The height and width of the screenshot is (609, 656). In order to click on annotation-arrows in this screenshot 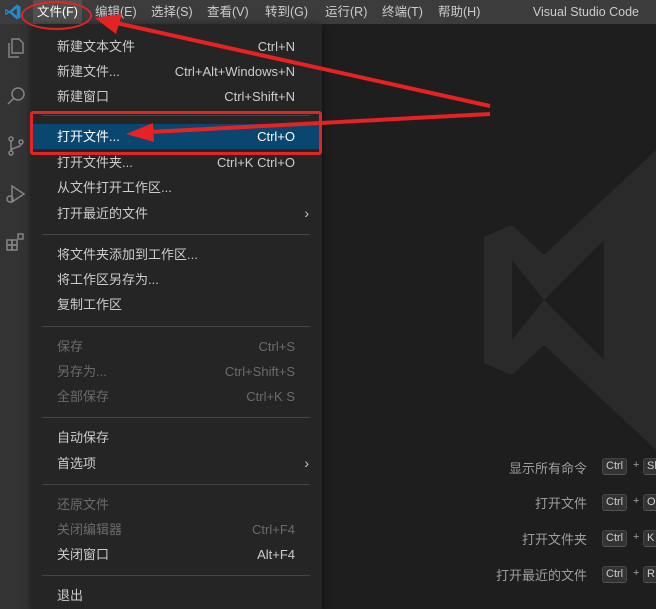, I will do `click(293, 78)`.